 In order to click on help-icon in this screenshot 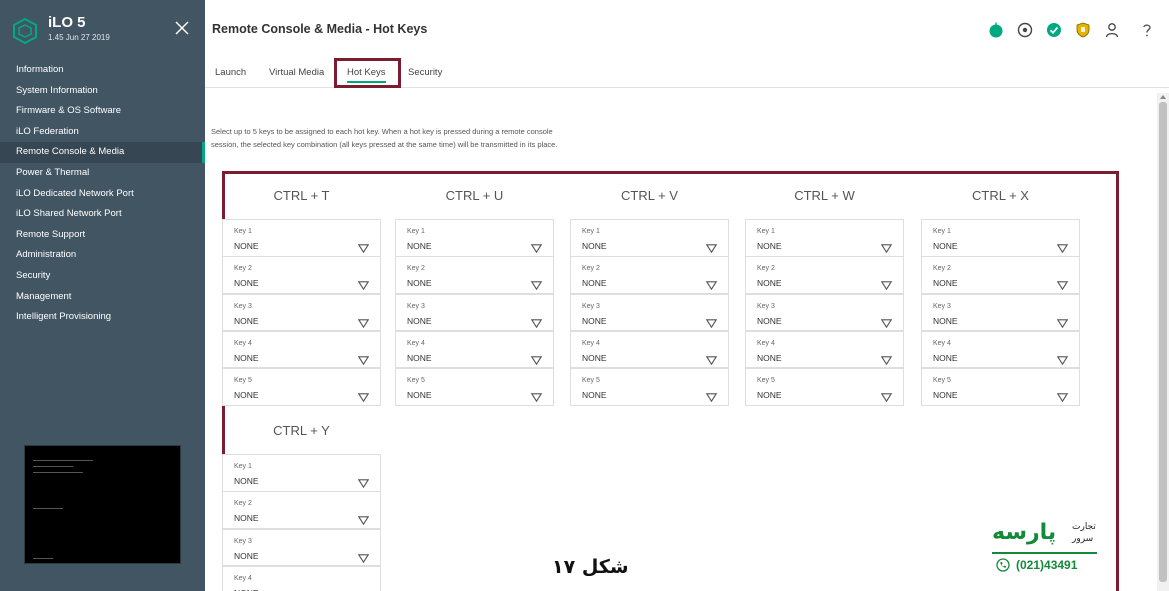, I will do `click(1147, 30)`.